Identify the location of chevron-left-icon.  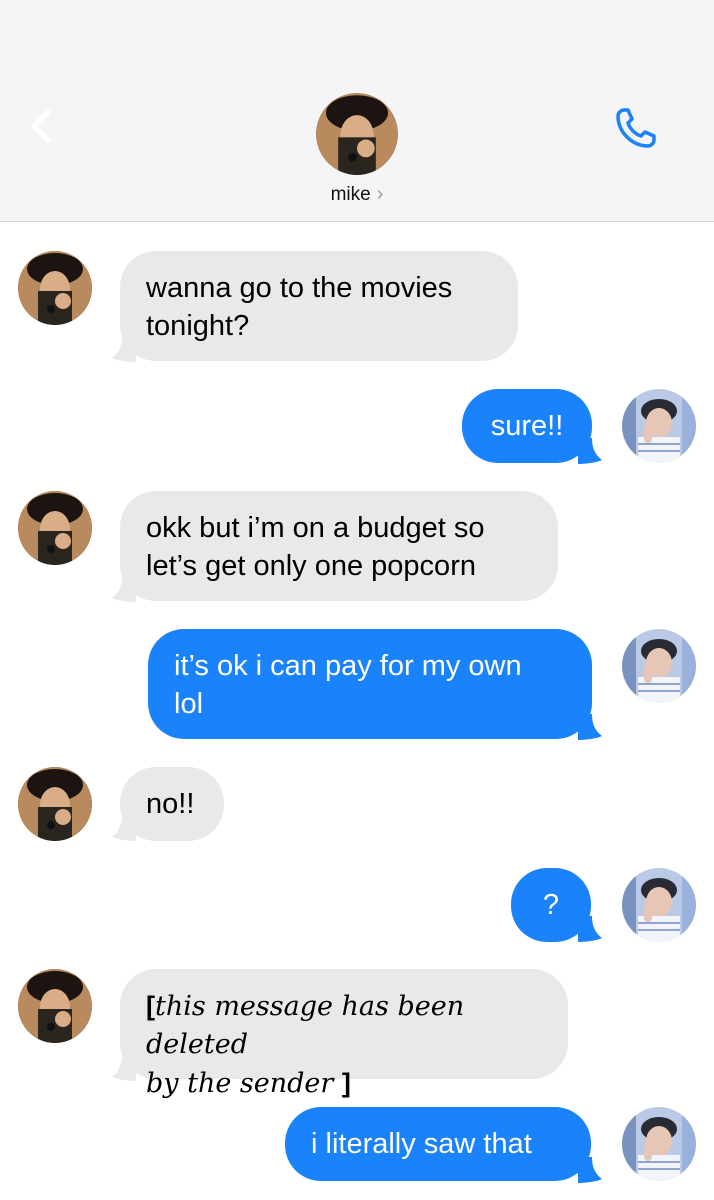
(41, 126).